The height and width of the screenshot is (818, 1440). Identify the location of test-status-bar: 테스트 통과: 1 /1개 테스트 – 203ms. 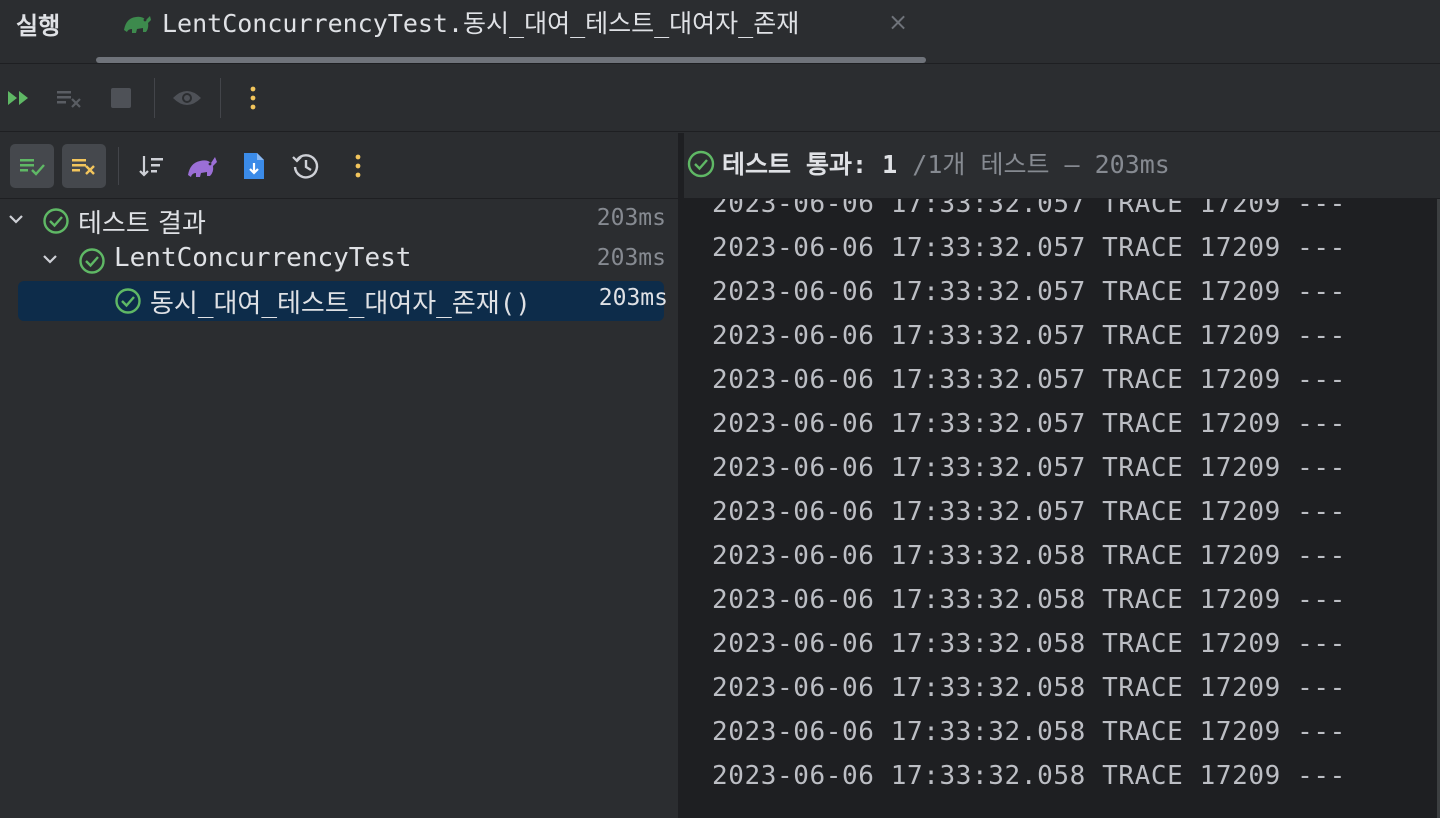
(1062, 166).